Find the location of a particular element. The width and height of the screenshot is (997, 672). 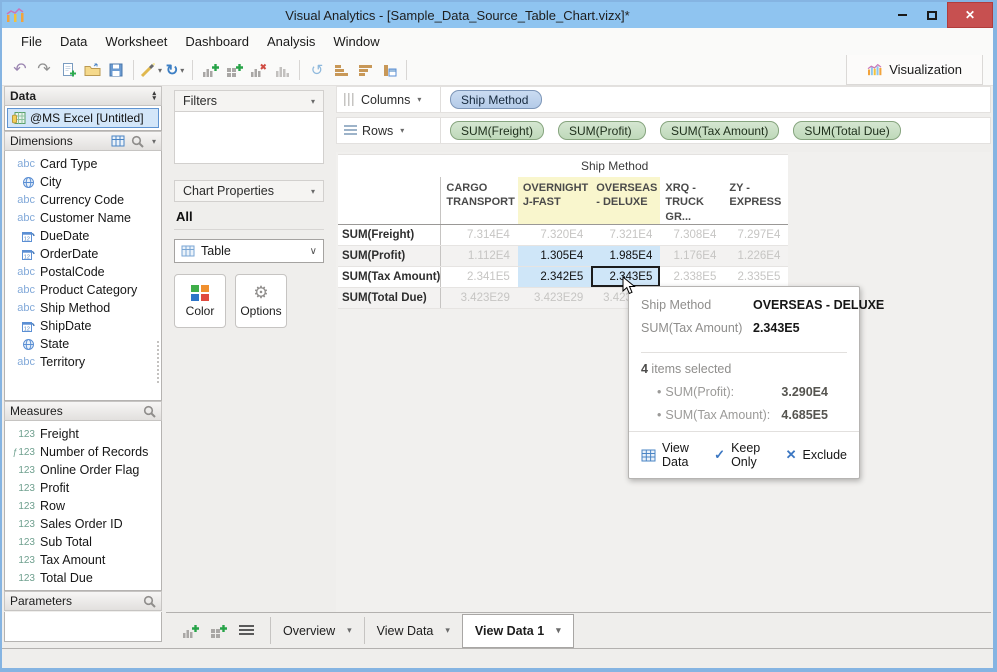

pill-sum-profit: SUM(Profit) is located at coordinates (602, 130).